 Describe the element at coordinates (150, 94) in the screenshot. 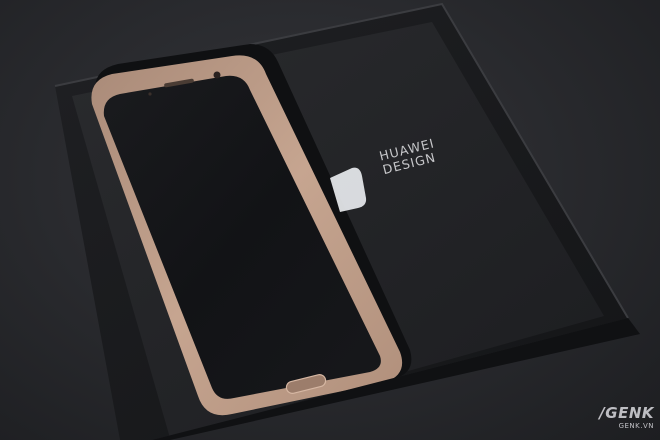

I see `sensor-dot` at that location.